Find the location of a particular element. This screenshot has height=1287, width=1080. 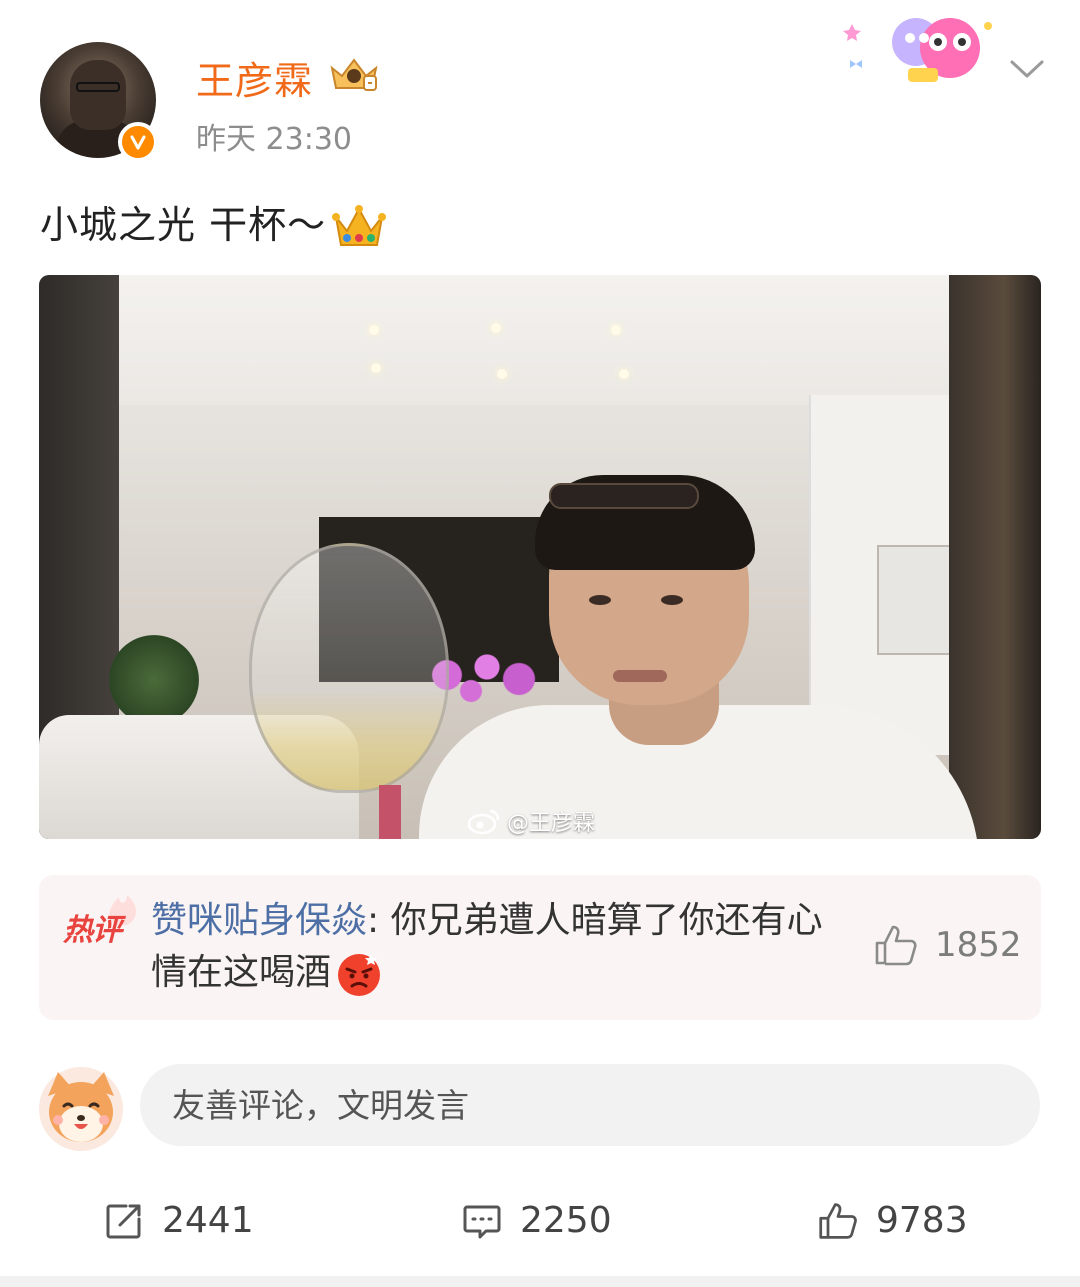

comment-button: 2250 is located at coordinates (537, 1220).